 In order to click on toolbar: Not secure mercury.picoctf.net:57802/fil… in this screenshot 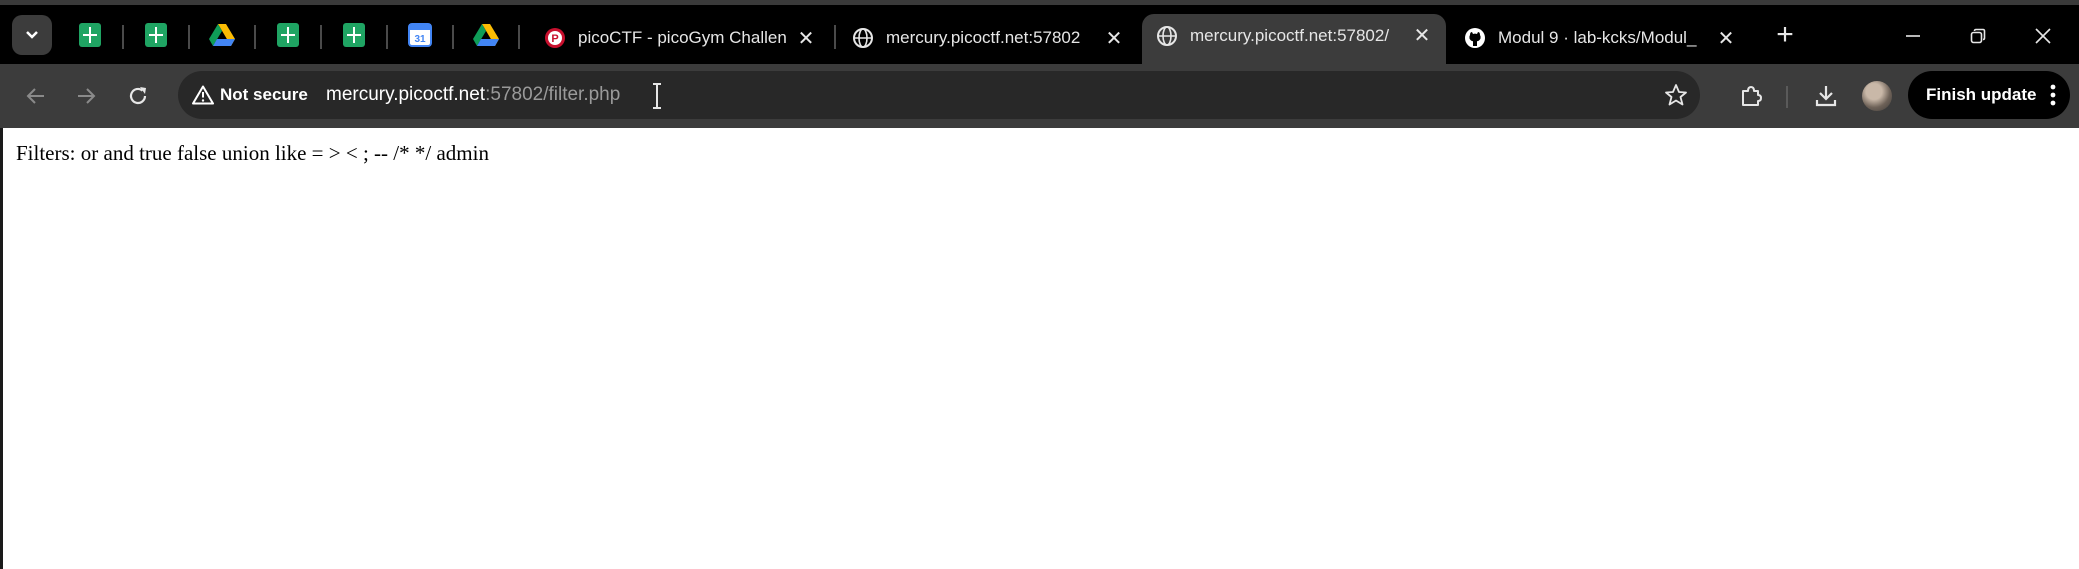, I will do `click(1039, 96)`.